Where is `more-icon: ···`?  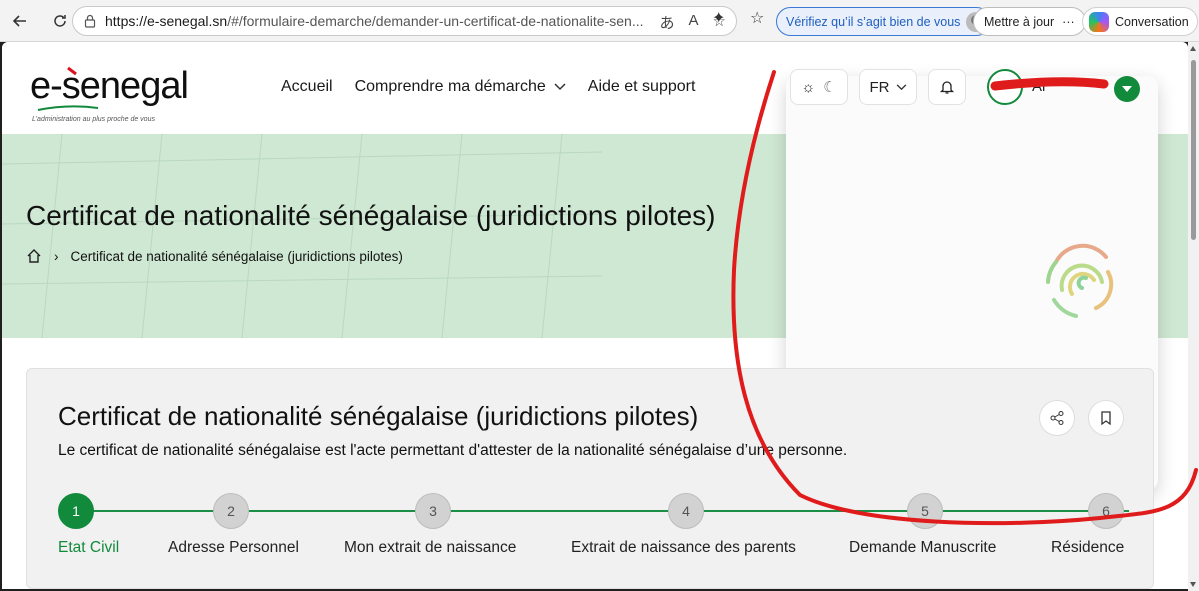
more-icon: ··· is located at coordinates (1068, 22).